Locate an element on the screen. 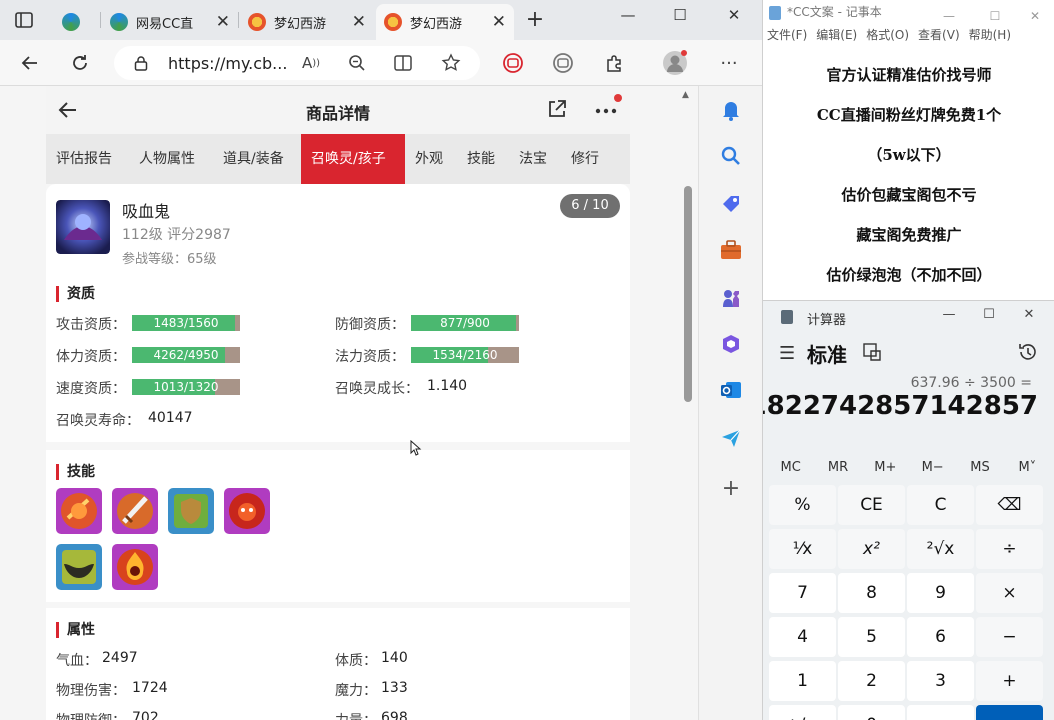 This screenshot has width=1054, height=720. reciprocal-button: ¹⁄x is located at coordinates (802, 549).